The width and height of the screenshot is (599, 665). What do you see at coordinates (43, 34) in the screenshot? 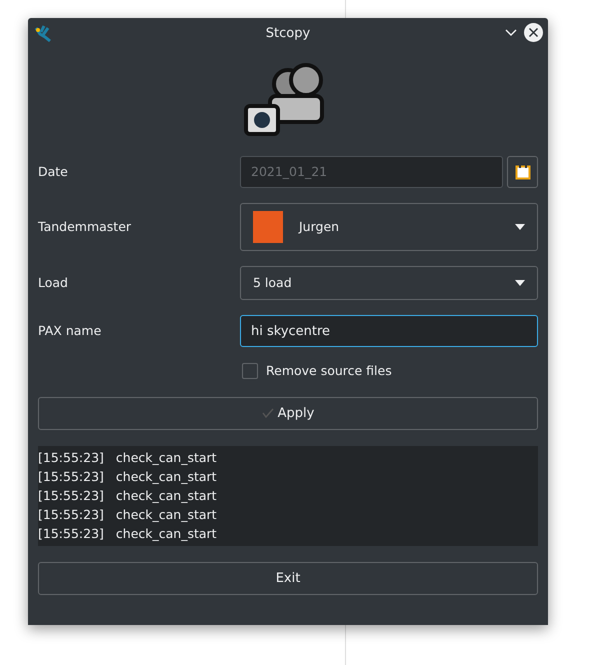
I see `skydiver-icon` at bounding box center [43, 34].